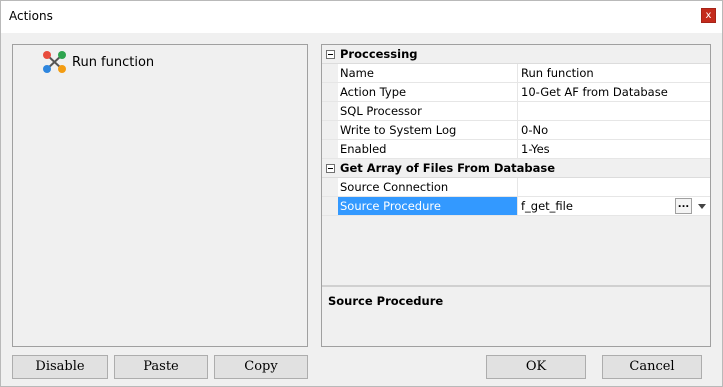 The image size is (723, 387). Describe the element at coordinates (614, 130) in the screenshot. I see `property-value: 0-No` at that location.